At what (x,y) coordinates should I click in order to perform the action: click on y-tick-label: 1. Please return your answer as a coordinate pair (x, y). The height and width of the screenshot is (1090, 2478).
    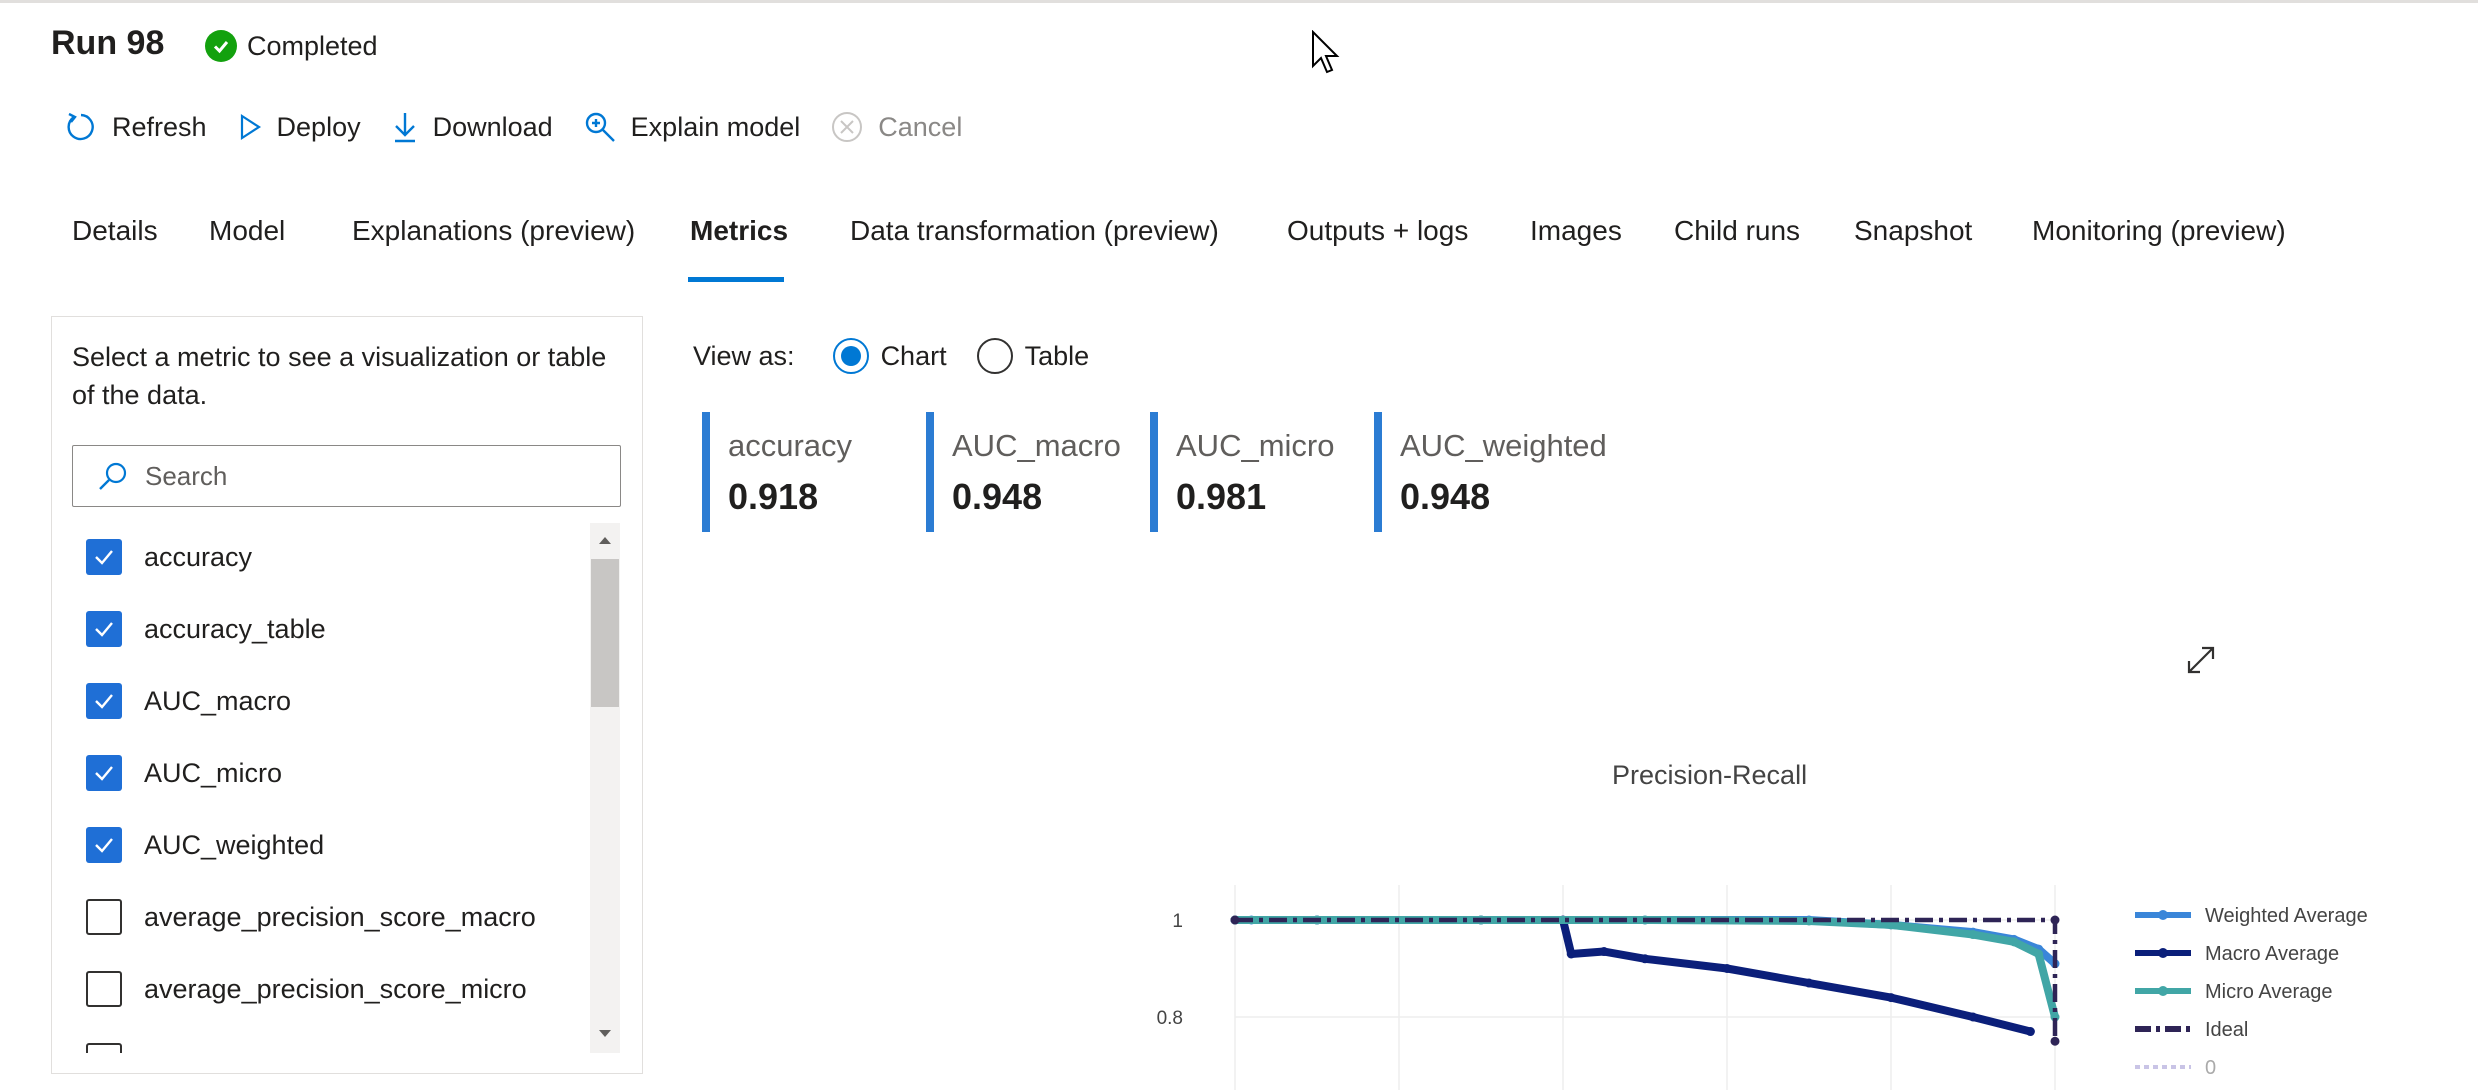
    Looking at the image, I should click on (1177, 921).